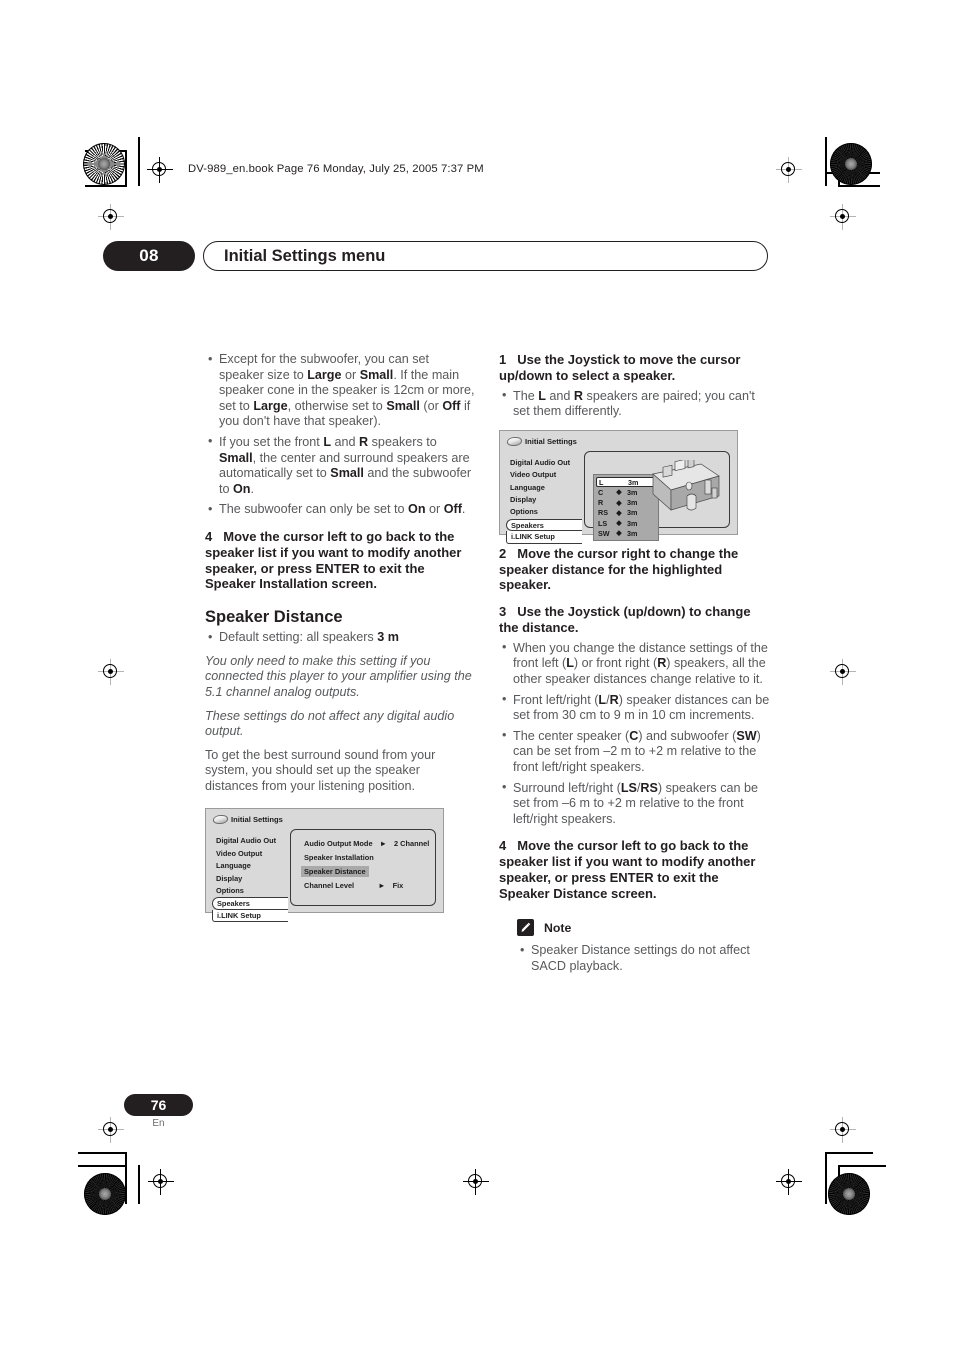  I want to click on step-number: 1, so click(503, 359).